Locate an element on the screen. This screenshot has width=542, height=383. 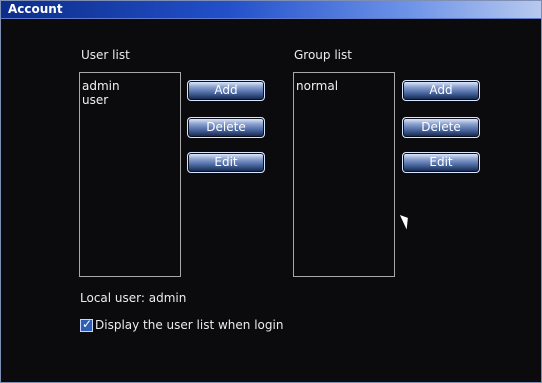
title-bar: Account is located at coordinates (271, 10).